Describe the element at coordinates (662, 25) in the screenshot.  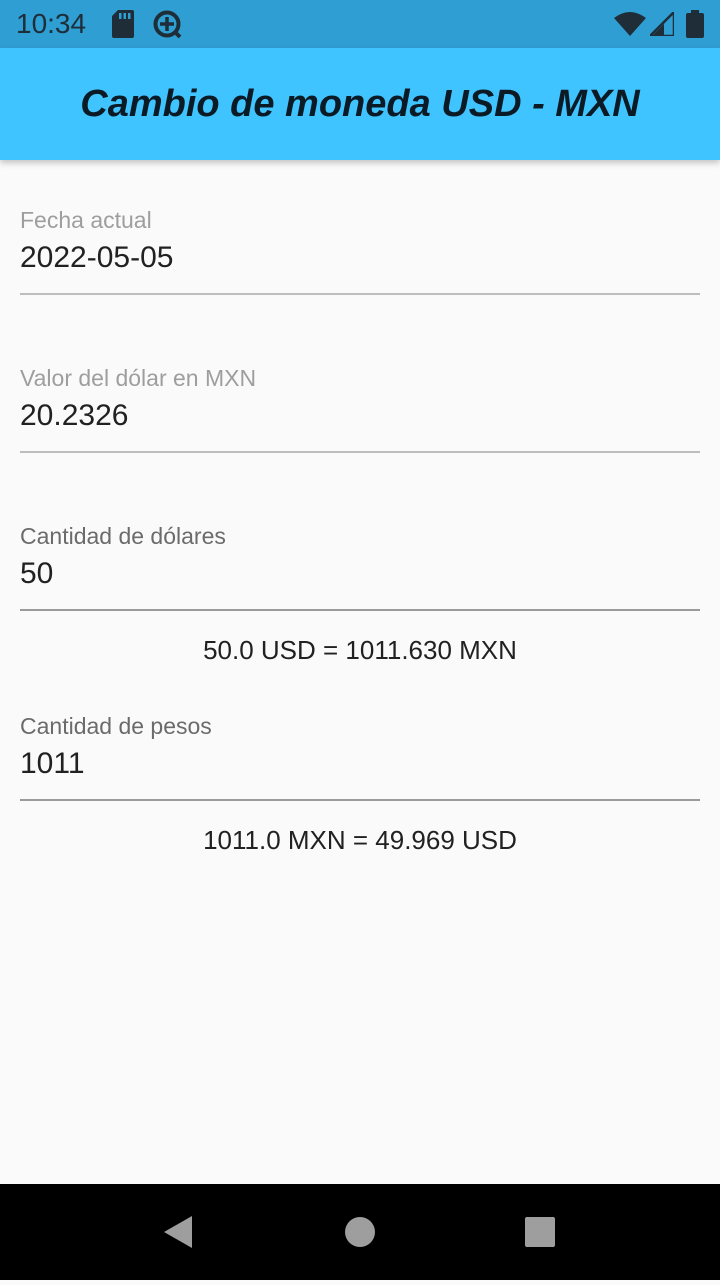
I see `signal-icon` at that location.